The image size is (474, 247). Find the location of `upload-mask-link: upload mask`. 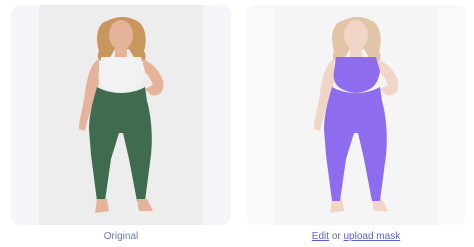

upload-mask-link: upload mask is located at coordinates (372, 236).